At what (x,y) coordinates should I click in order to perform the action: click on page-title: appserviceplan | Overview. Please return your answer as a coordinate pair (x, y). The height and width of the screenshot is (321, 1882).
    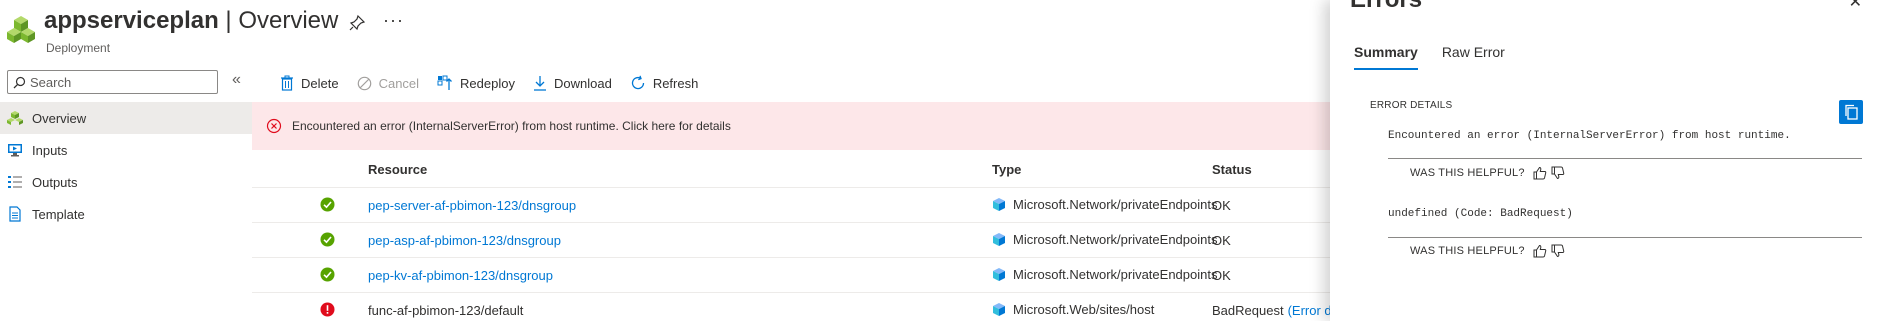
    Looking at the image, I should click on (191, 21).